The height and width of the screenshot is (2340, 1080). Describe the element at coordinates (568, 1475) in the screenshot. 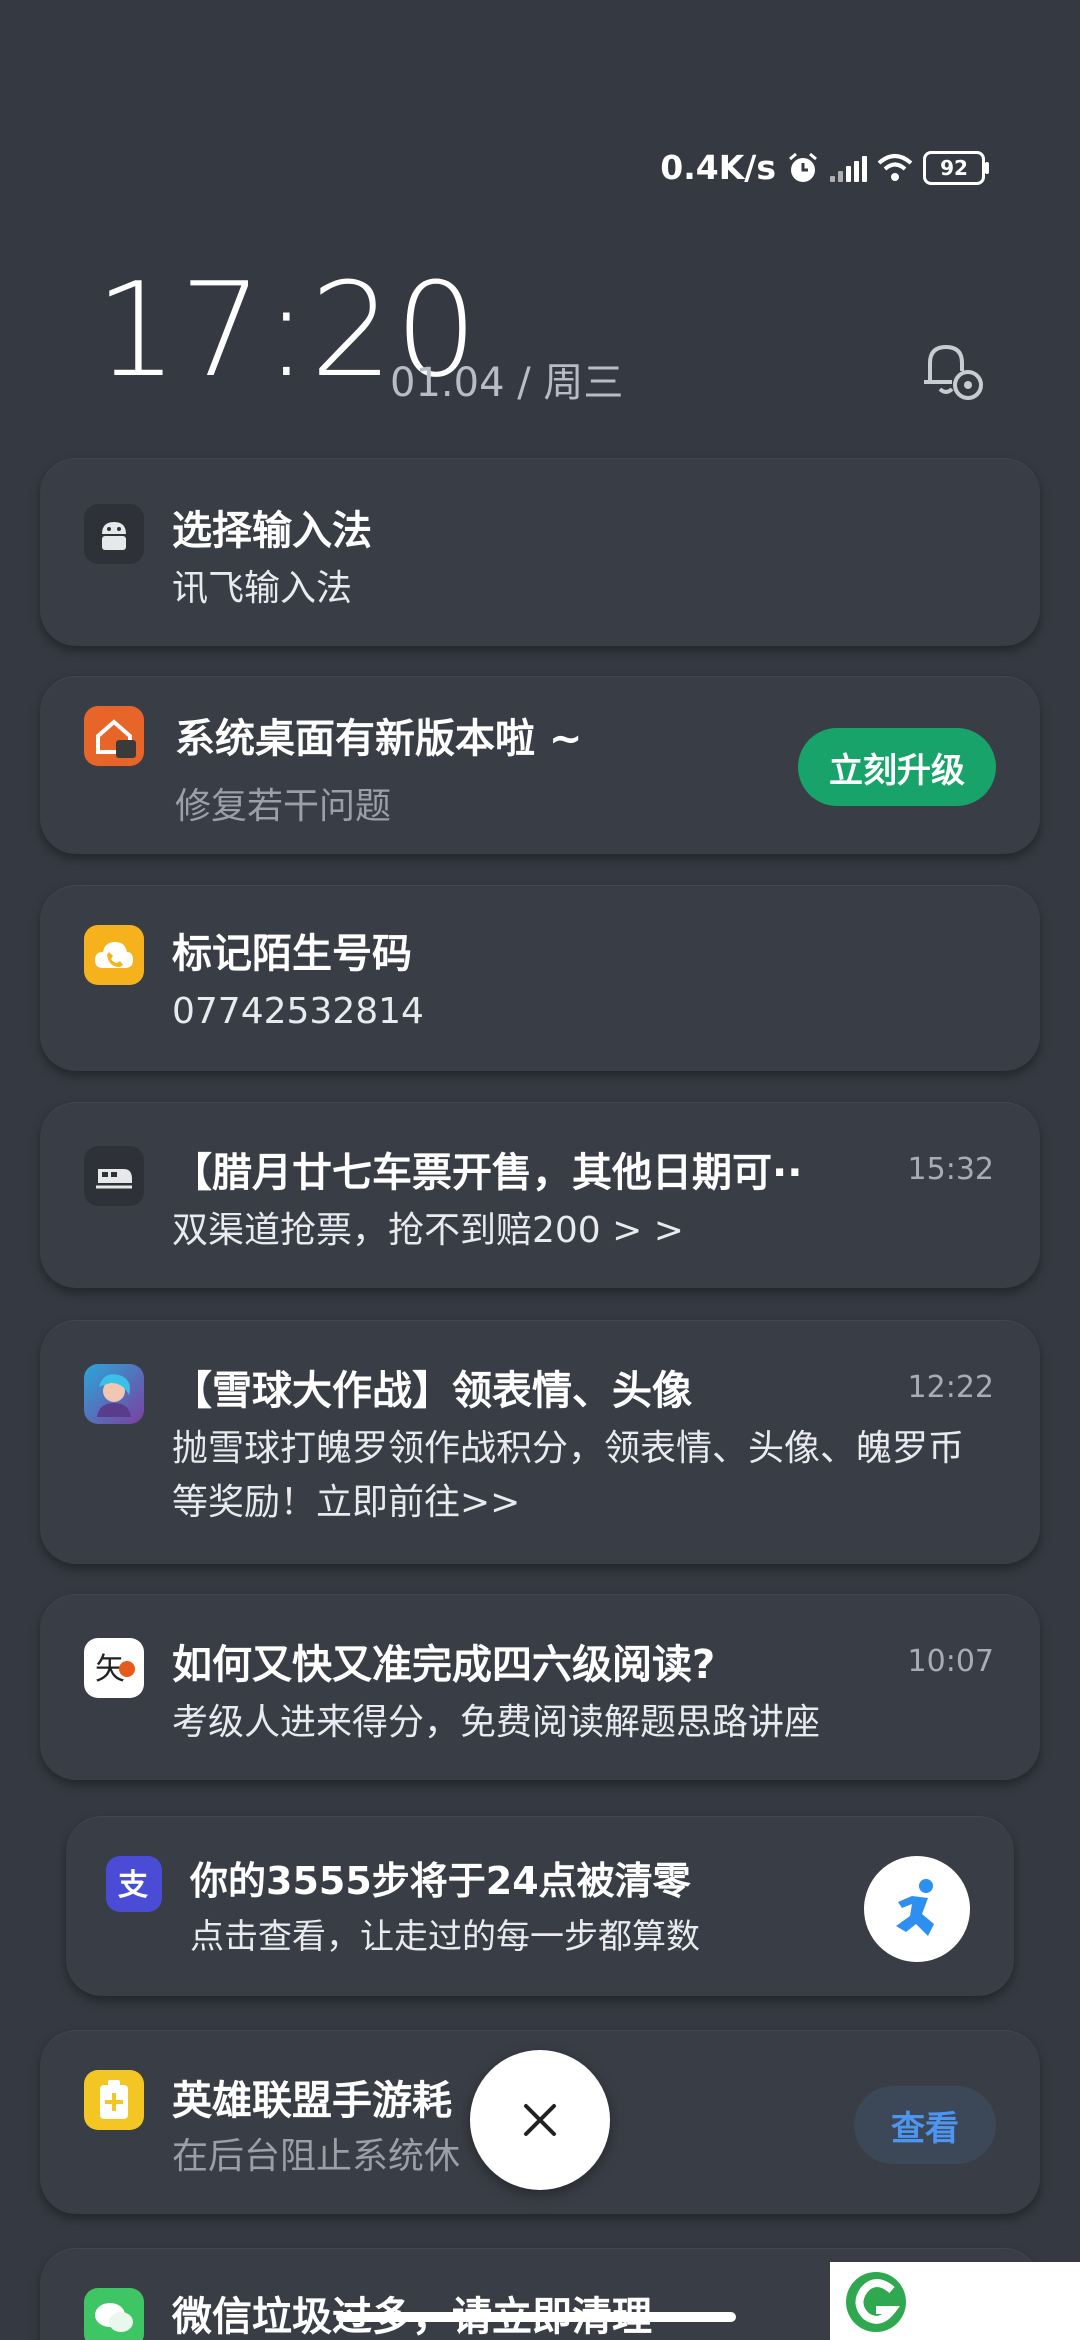

I see `notification-body: 抛雪球打魄罗领作战积分，领表情、头像、魄罗币等奖励！立即前往>>` at that location.